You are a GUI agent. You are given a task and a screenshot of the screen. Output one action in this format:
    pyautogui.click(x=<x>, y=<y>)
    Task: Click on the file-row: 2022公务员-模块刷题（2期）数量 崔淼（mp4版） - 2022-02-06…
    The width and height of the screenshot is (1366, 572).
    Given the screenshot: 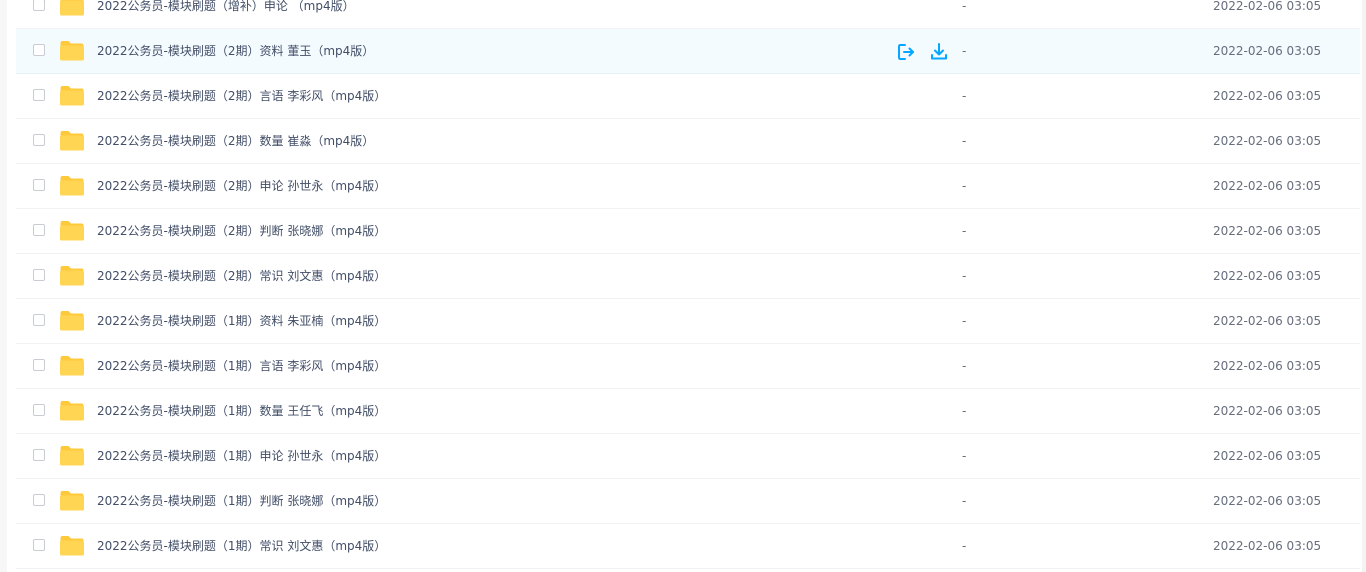 What is the action you would take?
    pyautogui.click(x=688, y=141)
    